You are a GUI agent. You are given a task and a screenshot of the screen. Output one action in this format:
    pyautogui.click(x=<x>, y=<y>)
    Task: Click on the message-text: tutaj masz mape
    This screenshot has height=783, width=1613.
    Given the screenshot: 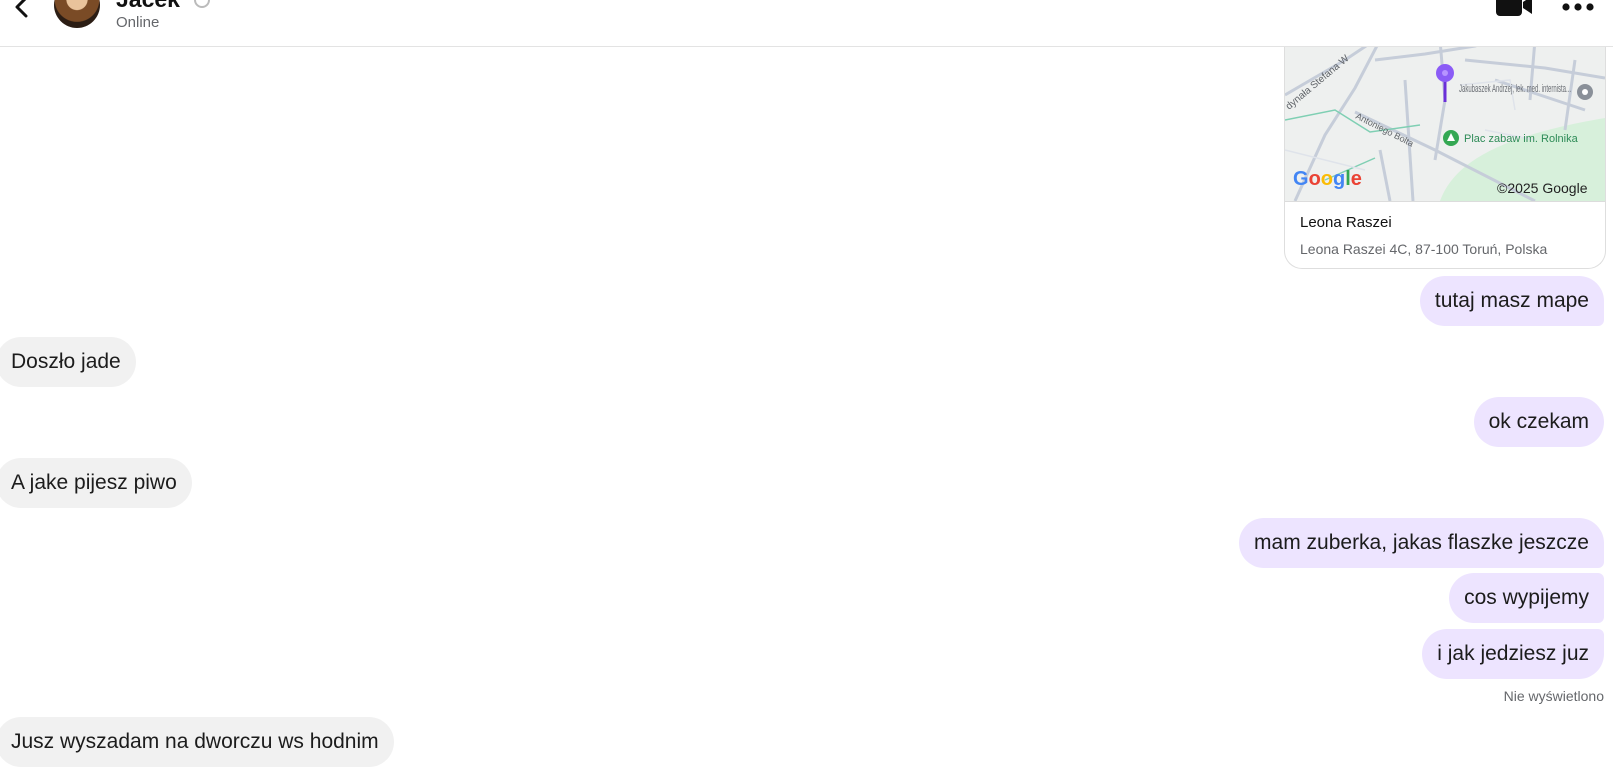 What is the action you would take?
    pyautogui.click(x=1511, y=300)
    